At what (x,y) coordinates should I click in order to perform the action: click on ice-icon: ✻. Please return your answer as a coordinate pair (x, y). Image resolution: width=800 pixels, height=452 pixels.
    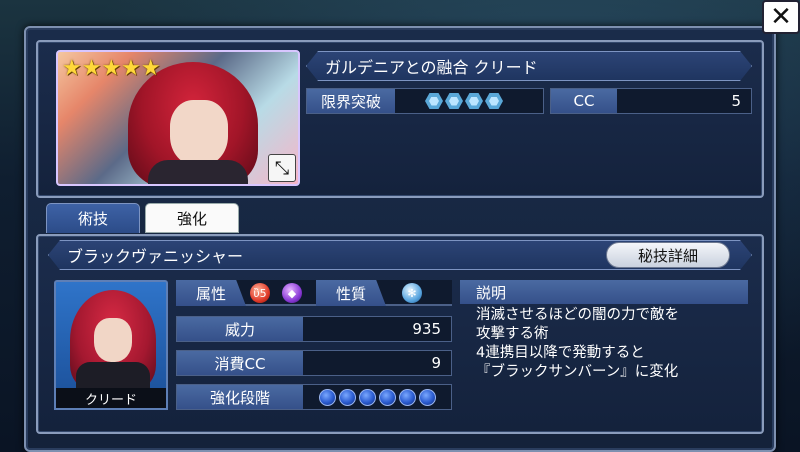
    Looking at the image, I should click on (412, 293).